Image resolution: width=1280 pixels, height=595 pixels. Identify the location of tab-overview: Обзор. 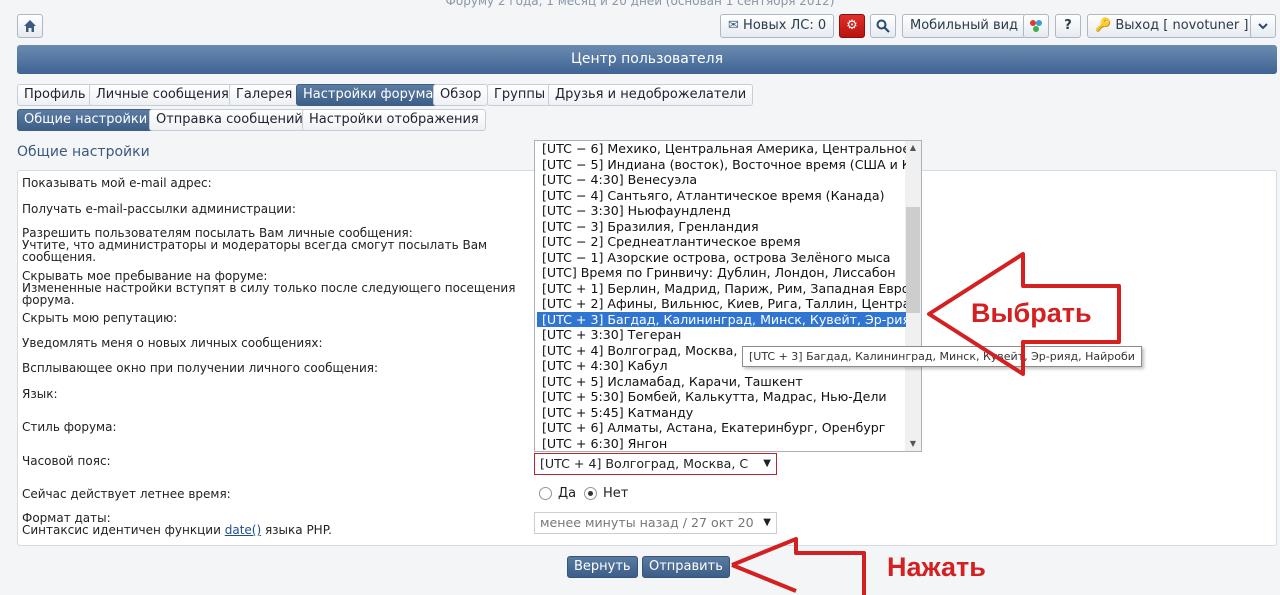
(461, 95).